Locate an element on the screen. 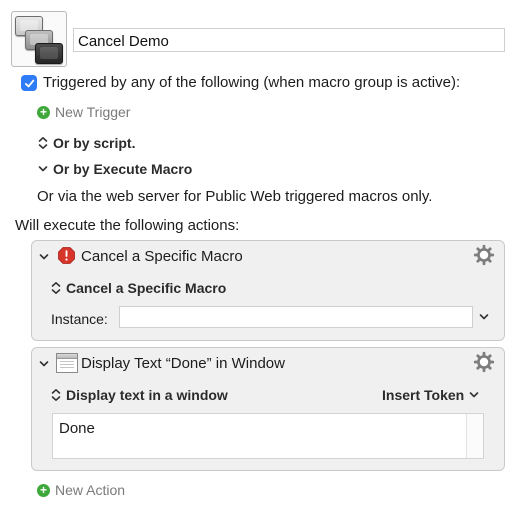 This screenshot has height=509, width=517. action-title: Display Text “Done” in Window is located at coordinates (183, 363).